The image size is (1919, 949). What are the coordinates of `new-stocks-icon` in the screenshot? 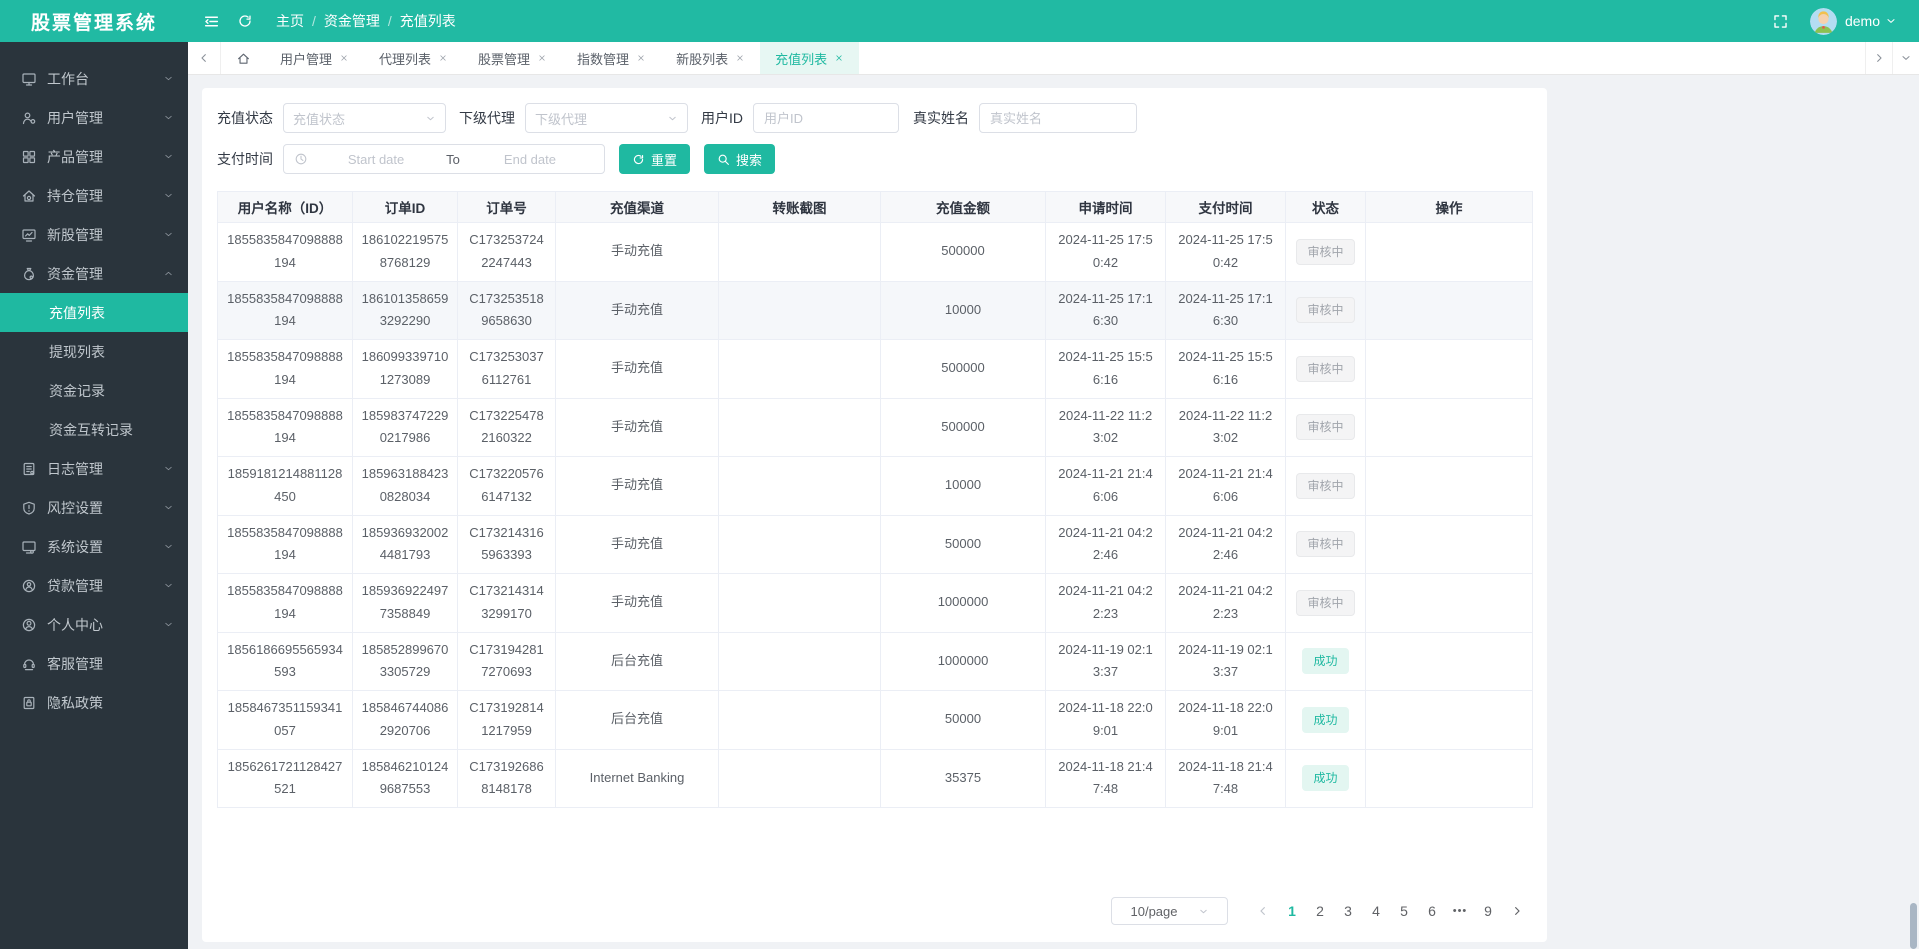 It's located at (29, 235).